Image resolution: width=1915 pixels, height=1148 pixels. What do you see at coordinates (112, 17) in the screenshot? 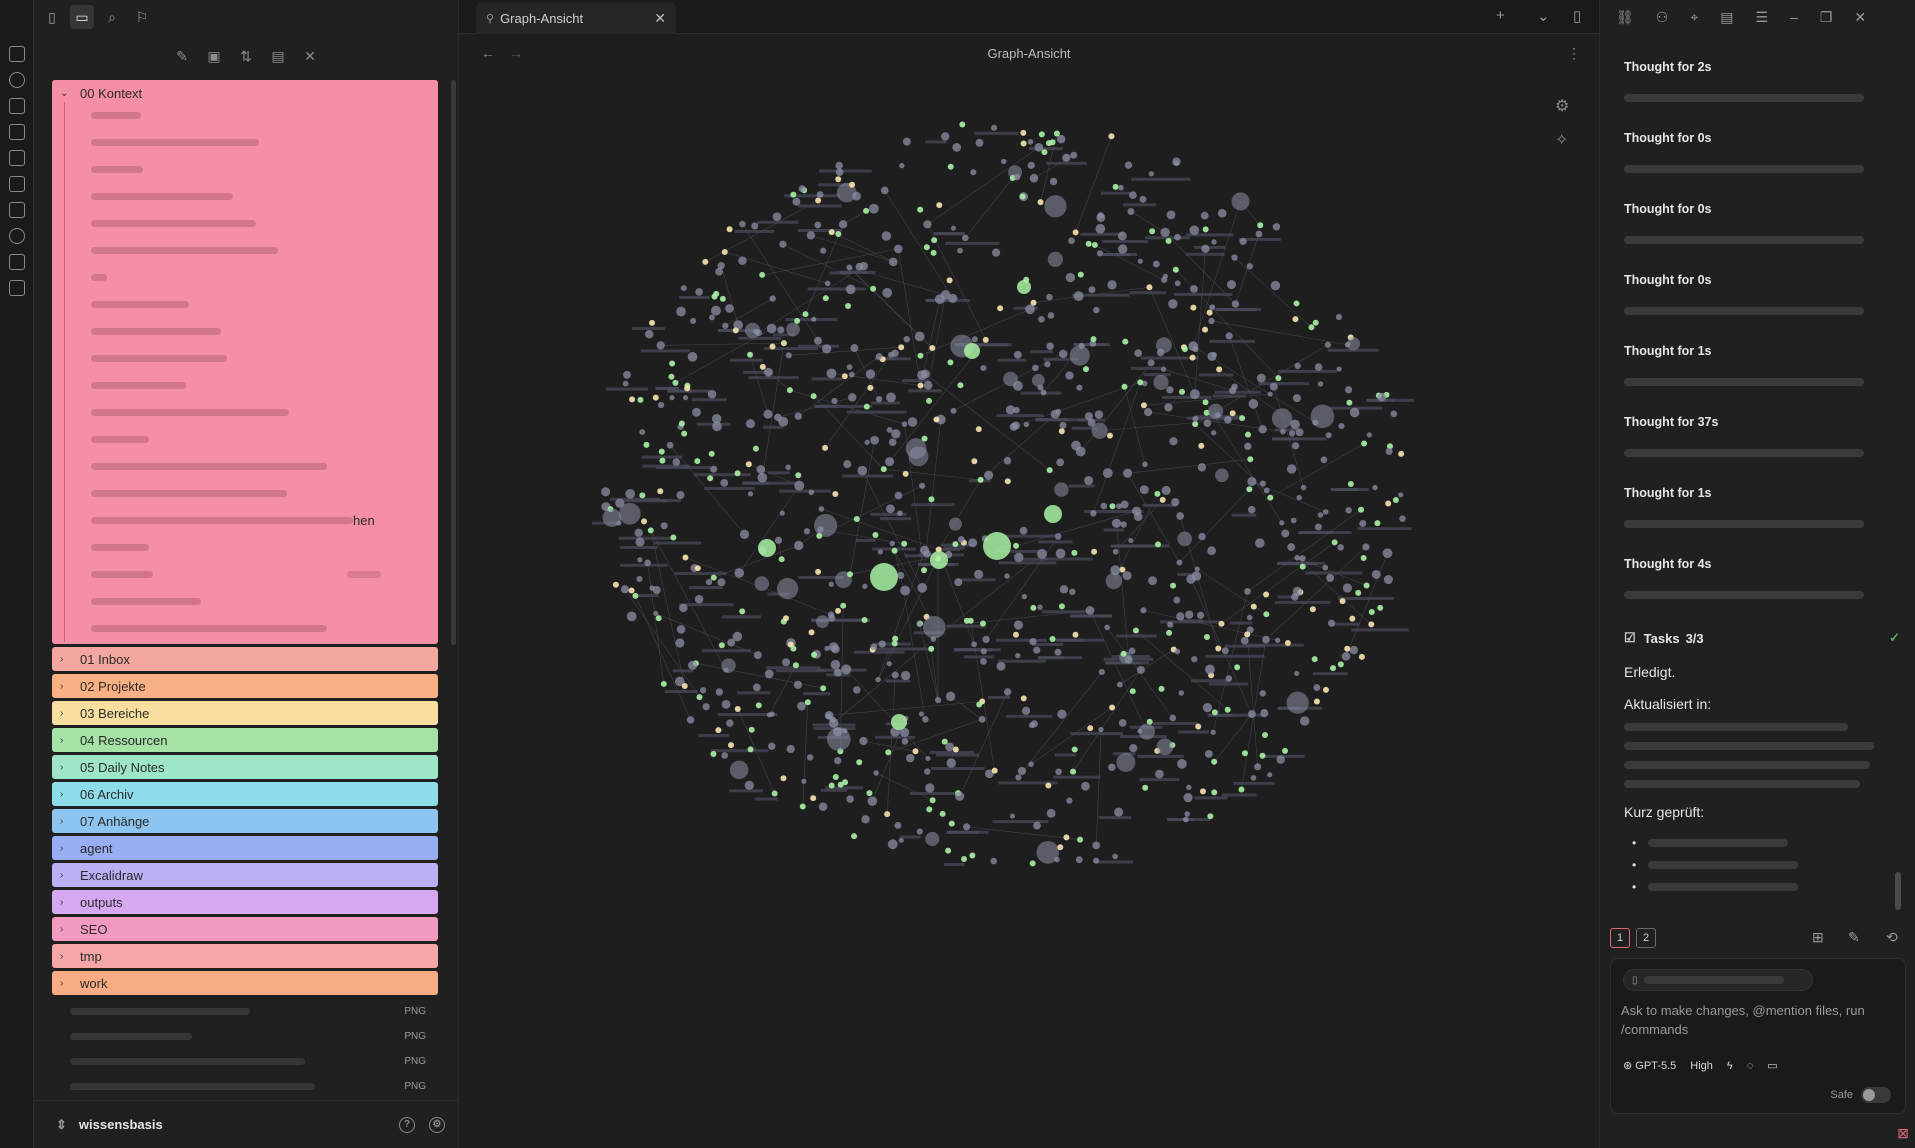
I see `search-icon: ⌕` at bounding box center [112, 17].